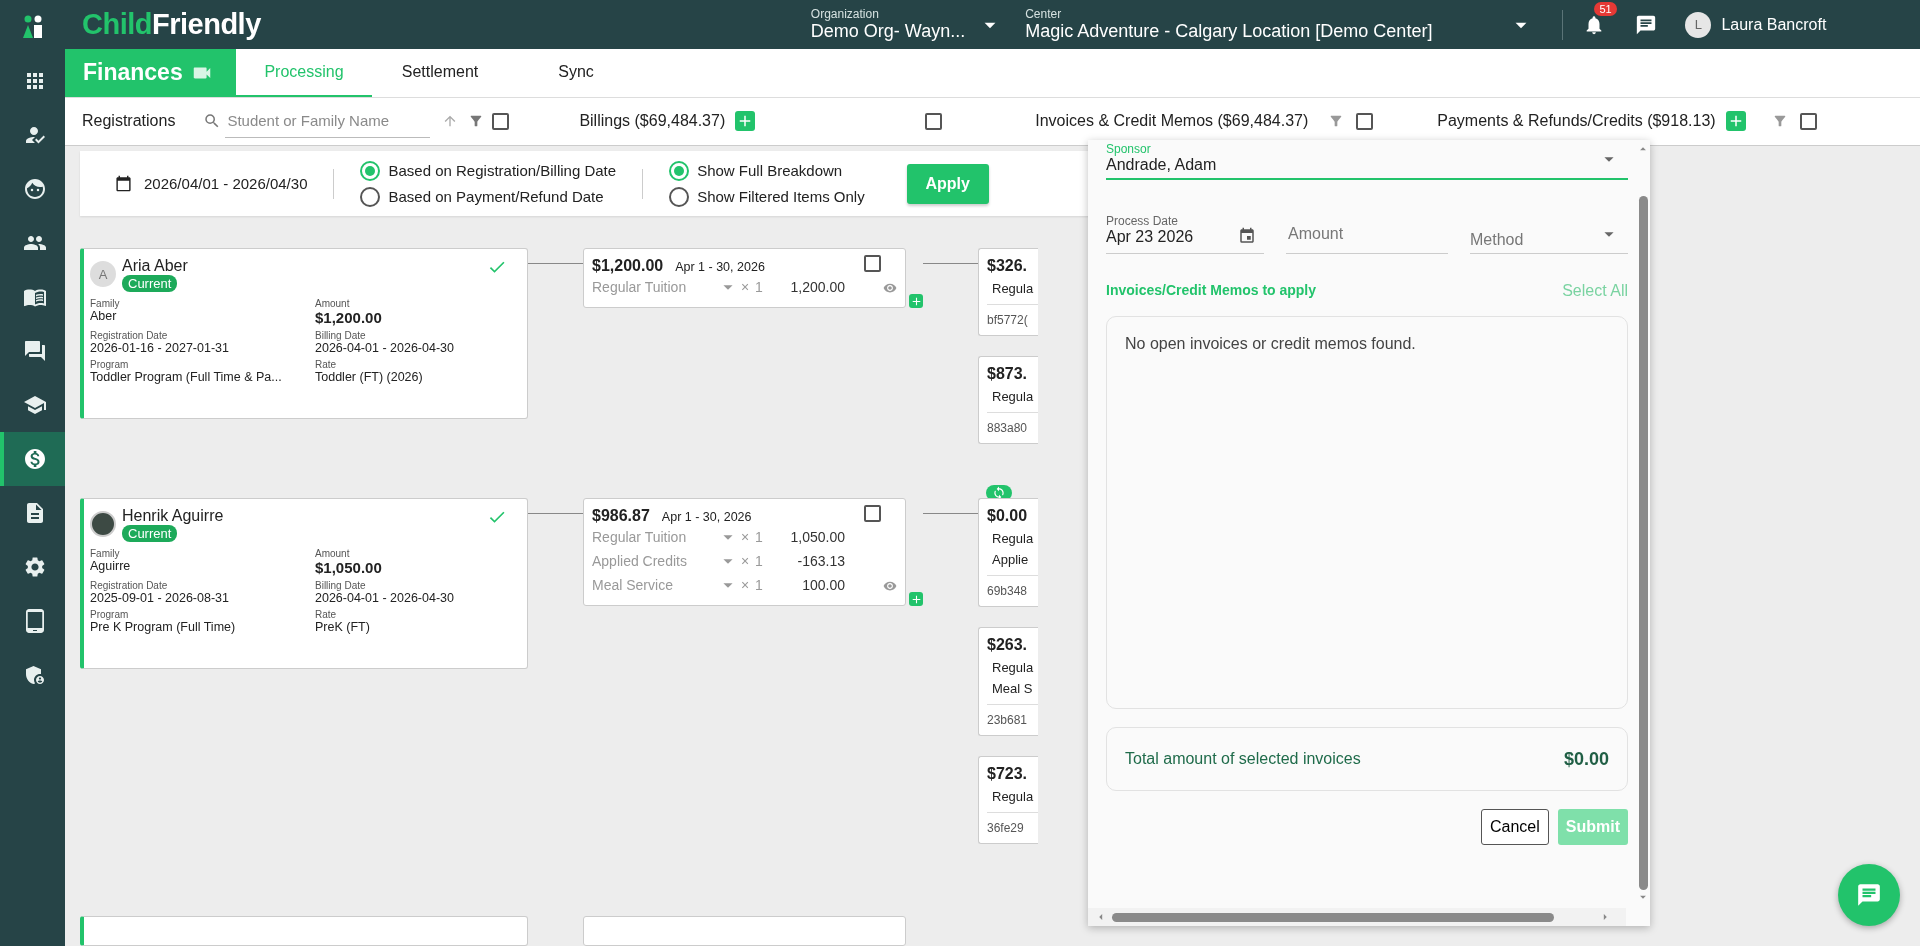  I want to click on invoice-card: $0.00 Regula Applie 69b348, so click(1008, 552).